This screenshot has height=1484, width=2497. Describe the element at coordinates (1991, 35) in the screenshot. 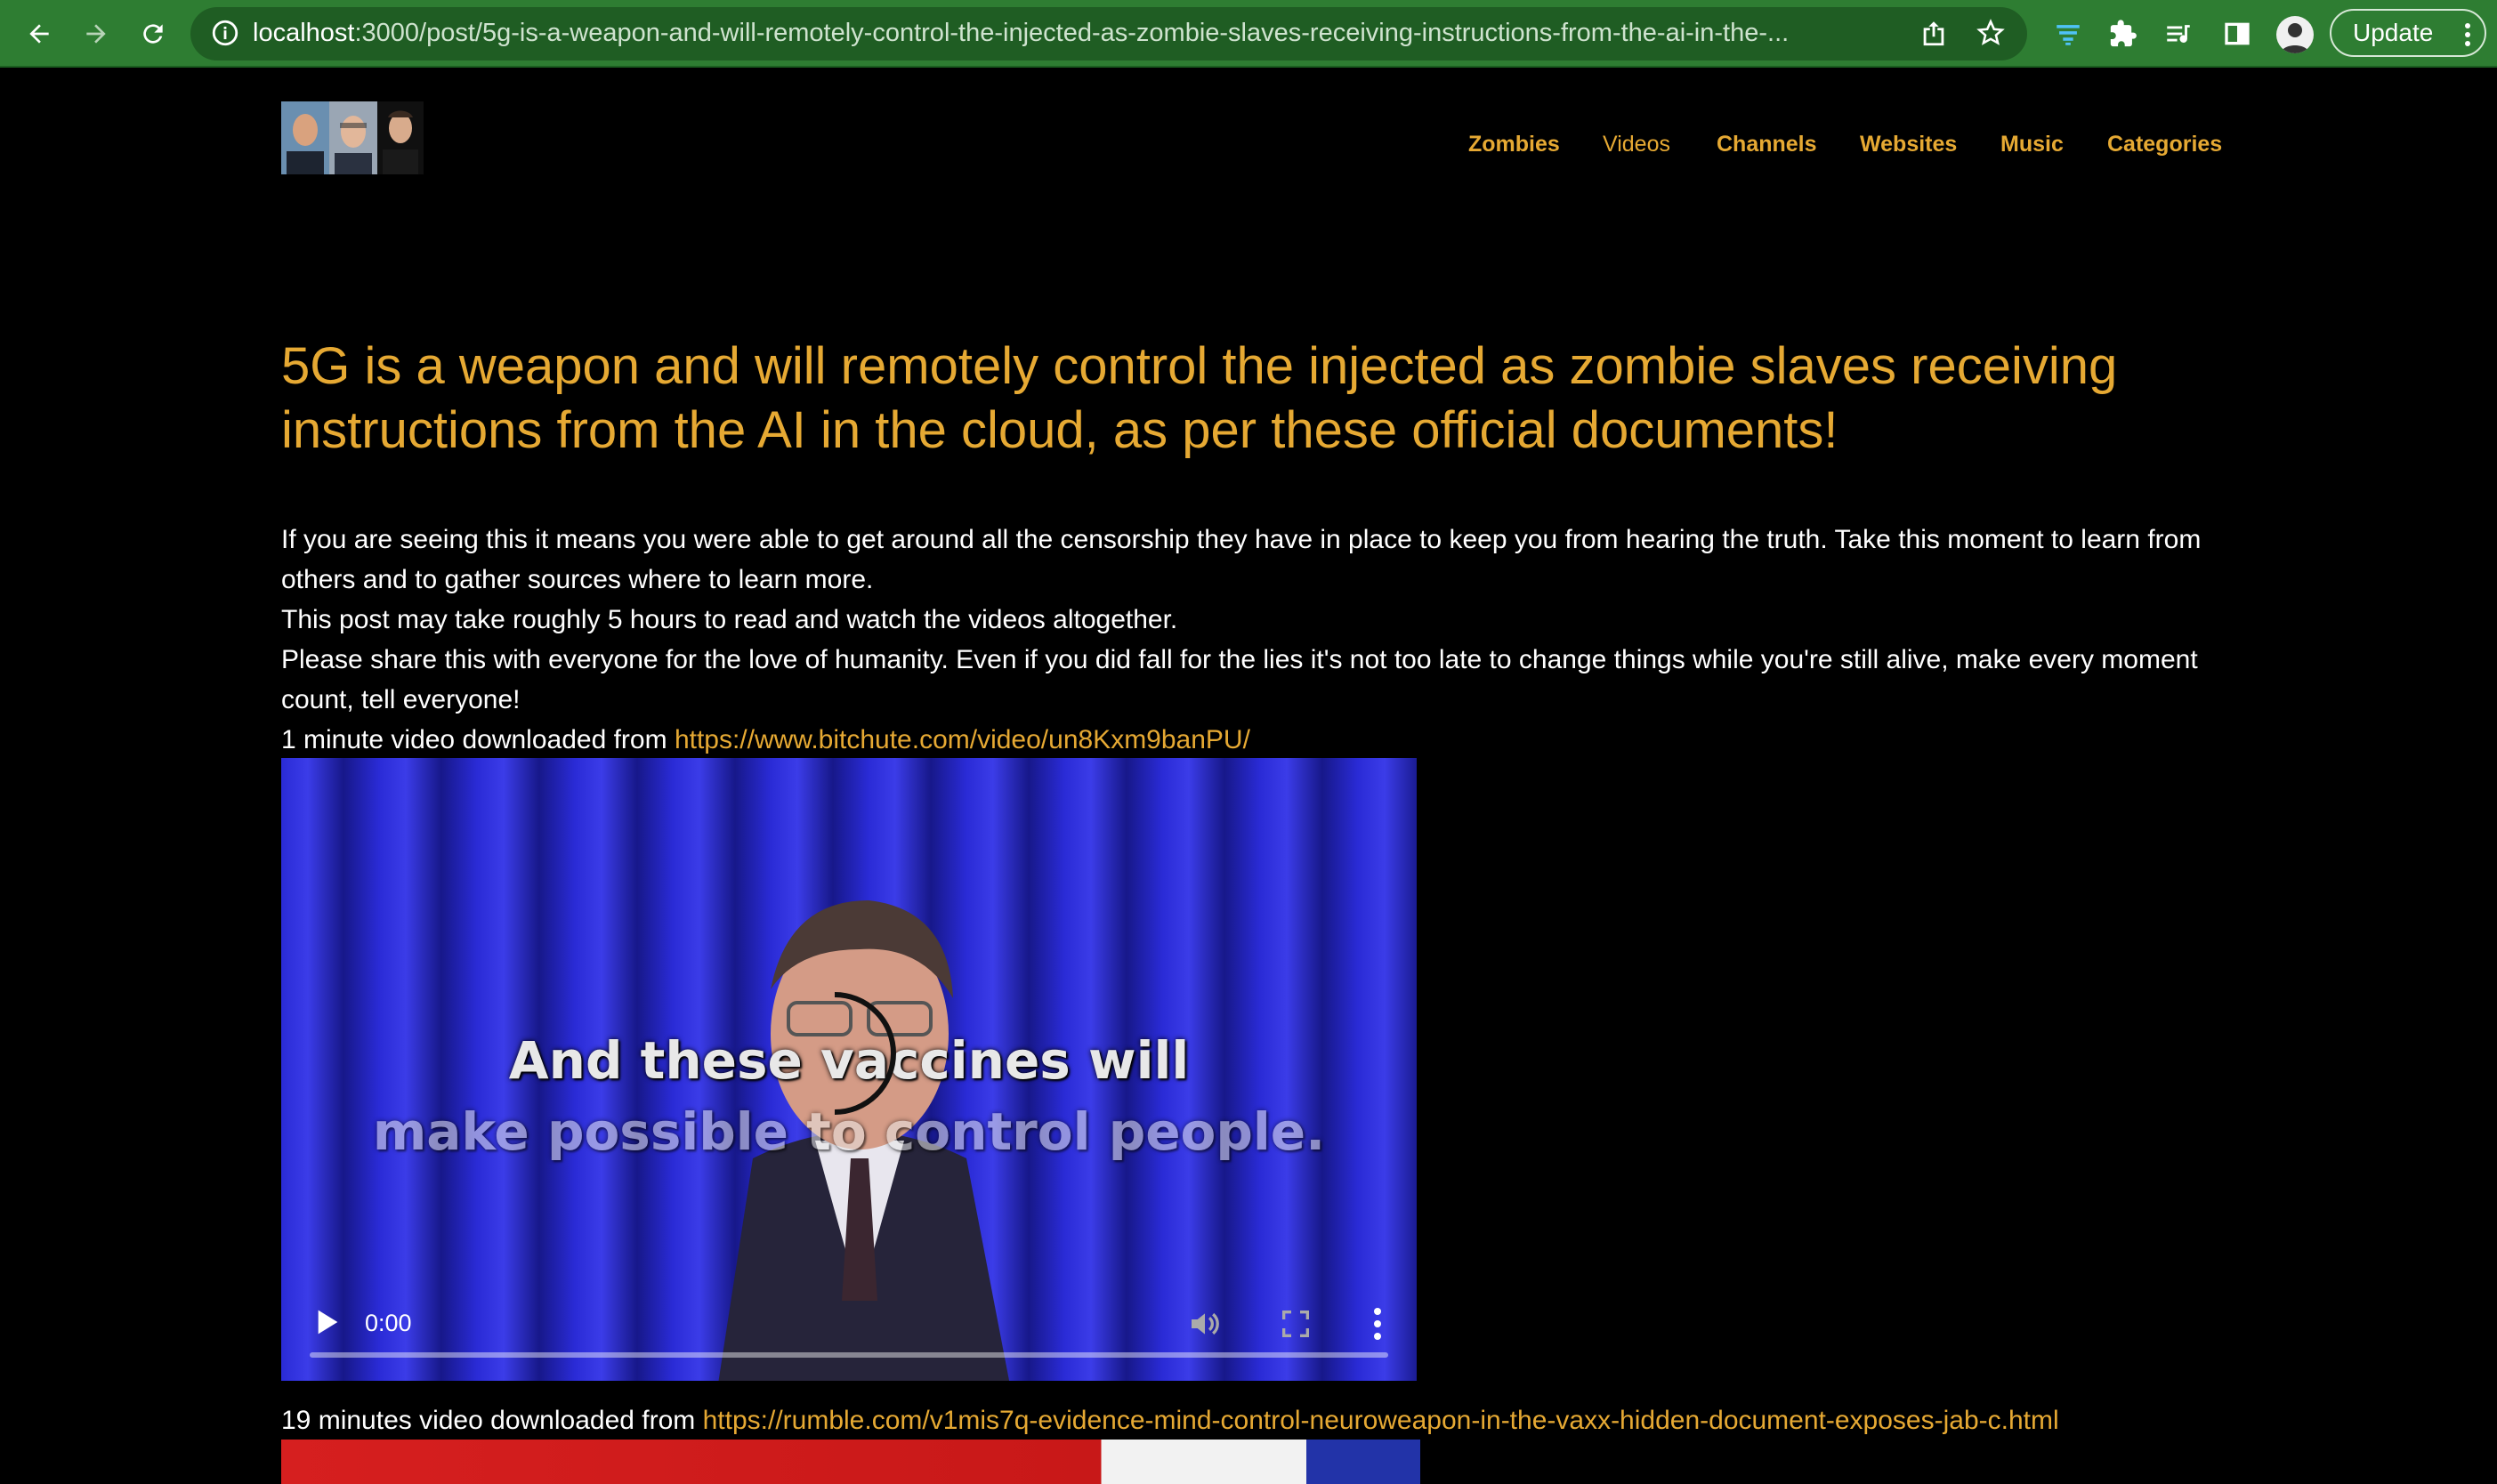

I see `star-icon` at that location.